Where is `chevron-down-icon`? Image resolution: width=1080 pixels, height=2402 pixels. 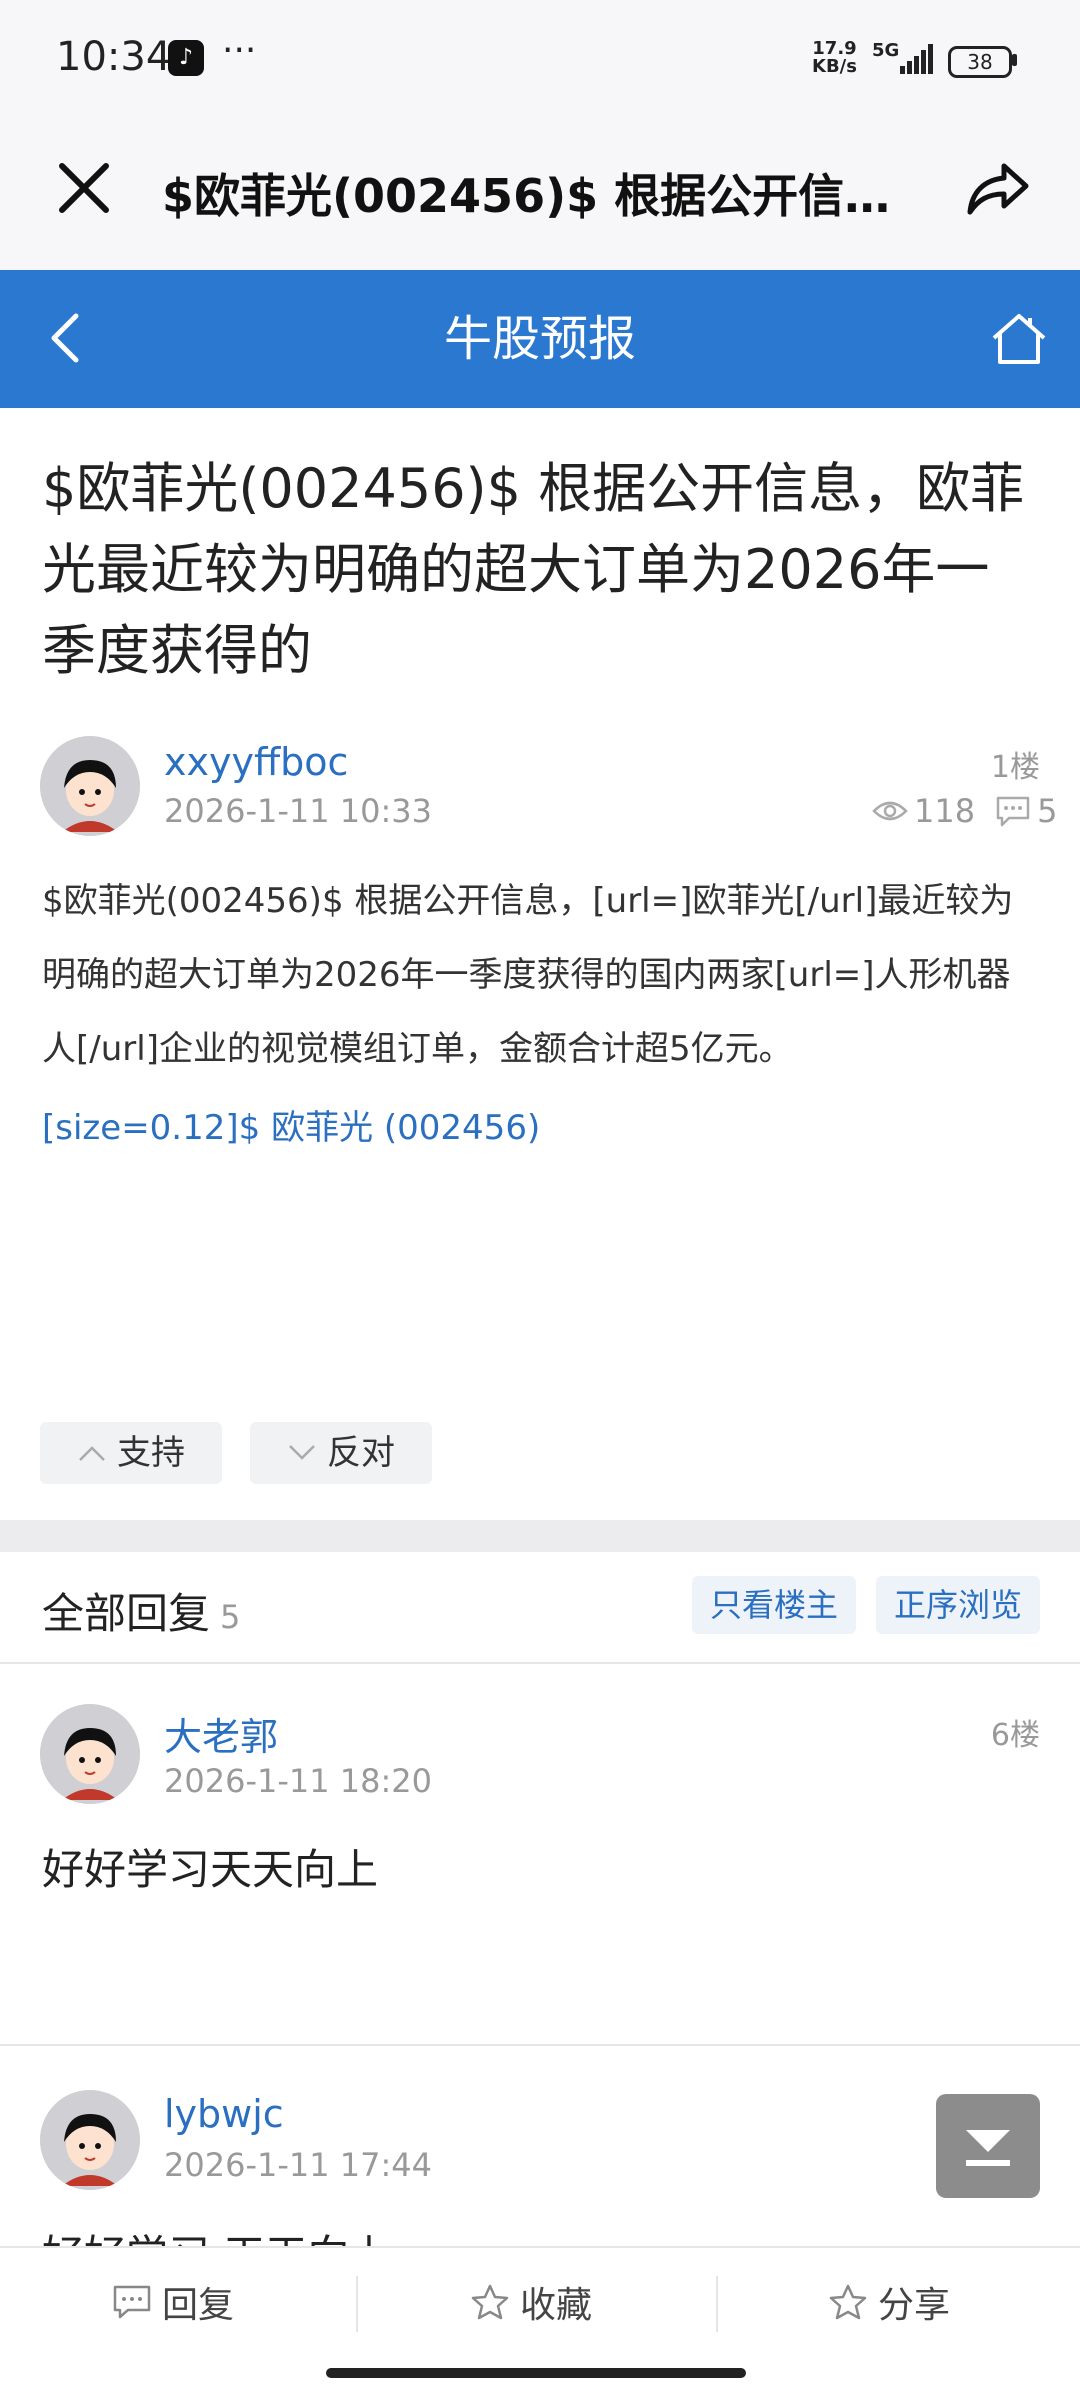 chevron-down-icon is located at coordinates (302, 1452).